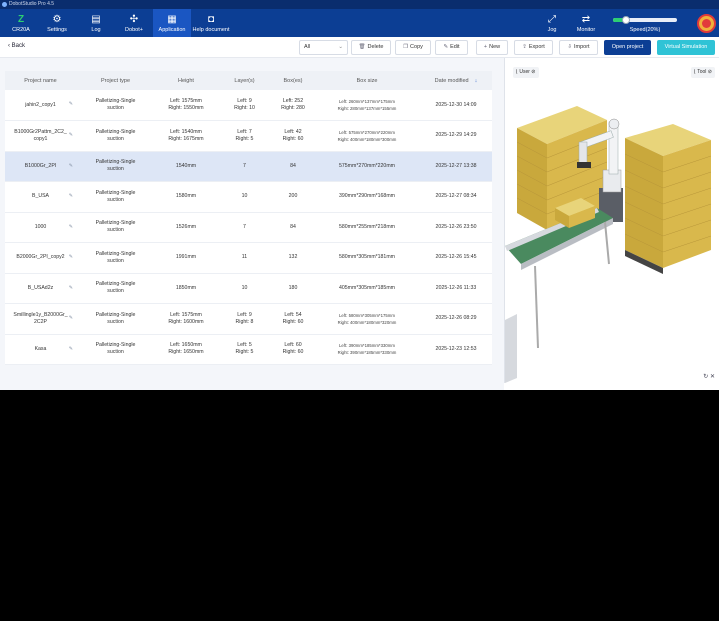 This screenshot has width=719, height=621. Describe the element at coordinates (244, 319) in the screenshot. I see `cell-layers: Left: 9 Right: 8` at that location.